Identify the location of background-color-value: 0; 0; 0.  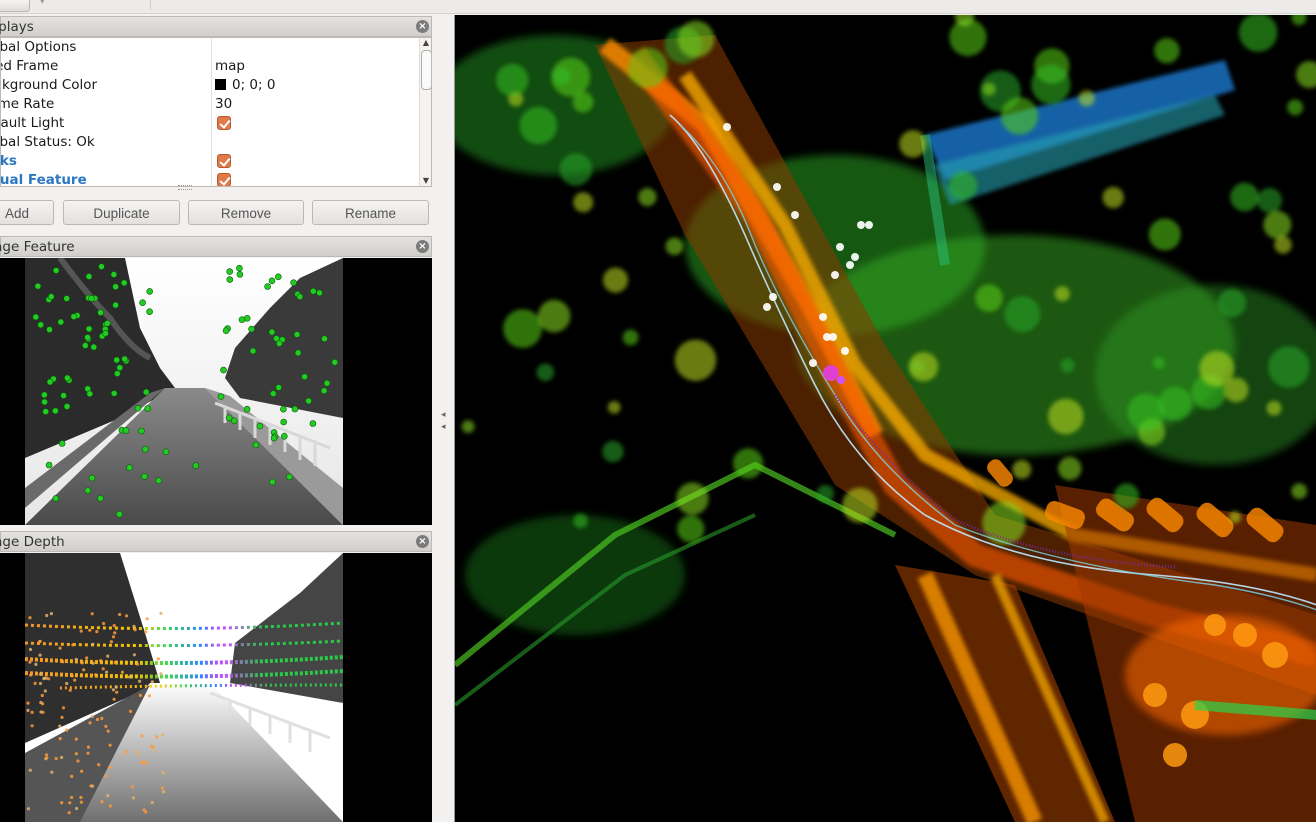
(245, 85).